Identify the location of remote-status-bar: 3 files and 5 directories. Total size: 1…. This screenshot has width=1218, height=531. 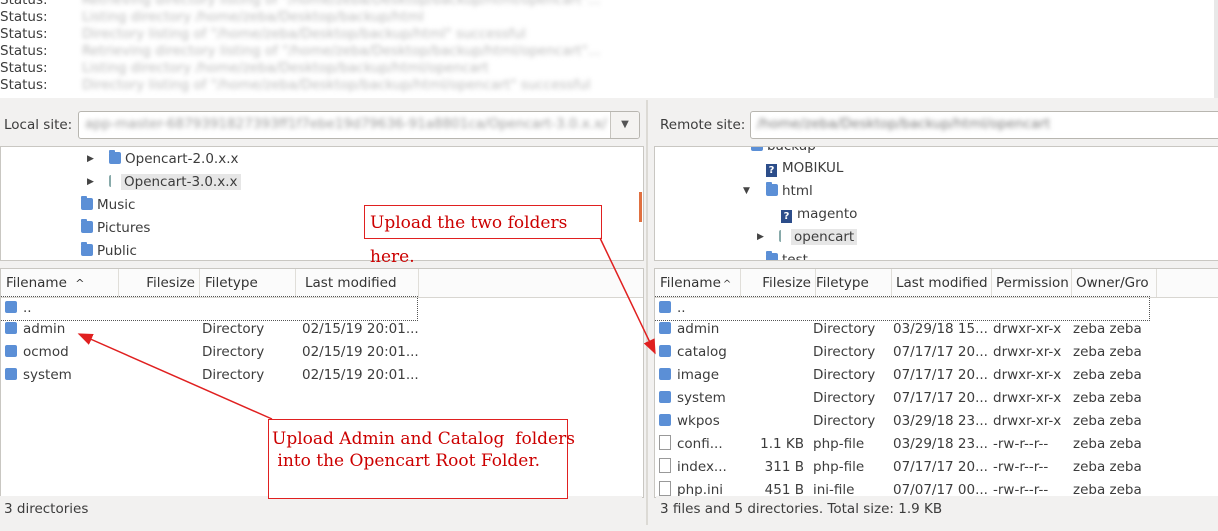
(937, 509).